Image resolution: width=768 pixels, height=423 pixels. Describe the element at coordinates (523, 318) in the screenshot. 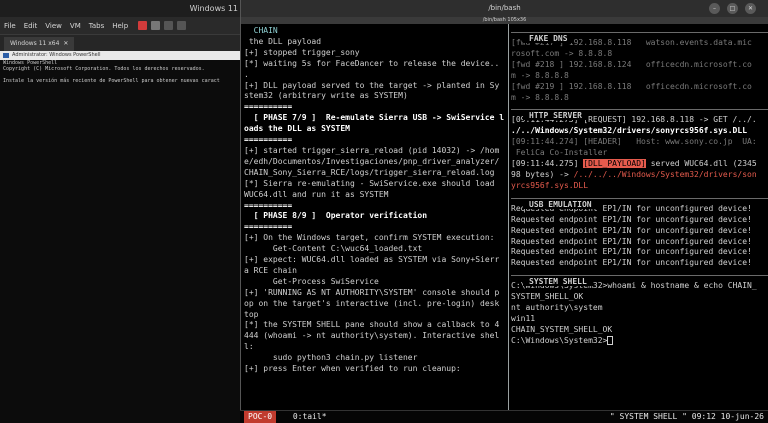

I see `terminal-line: win11` at that location.